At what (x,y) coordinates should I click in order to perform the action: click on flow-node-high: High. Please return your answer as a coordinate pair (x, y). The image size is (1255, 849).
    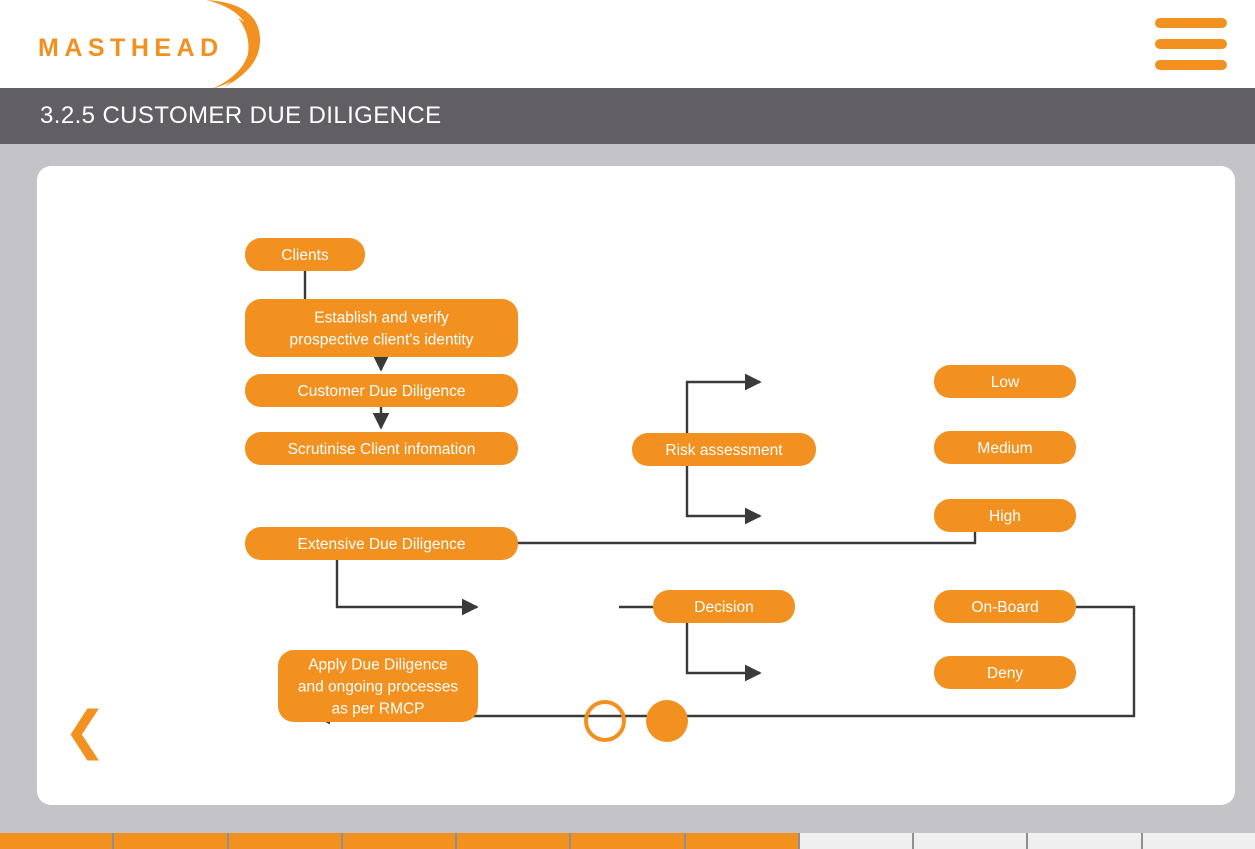
    Looking at the image, I should click on (1005, 515).